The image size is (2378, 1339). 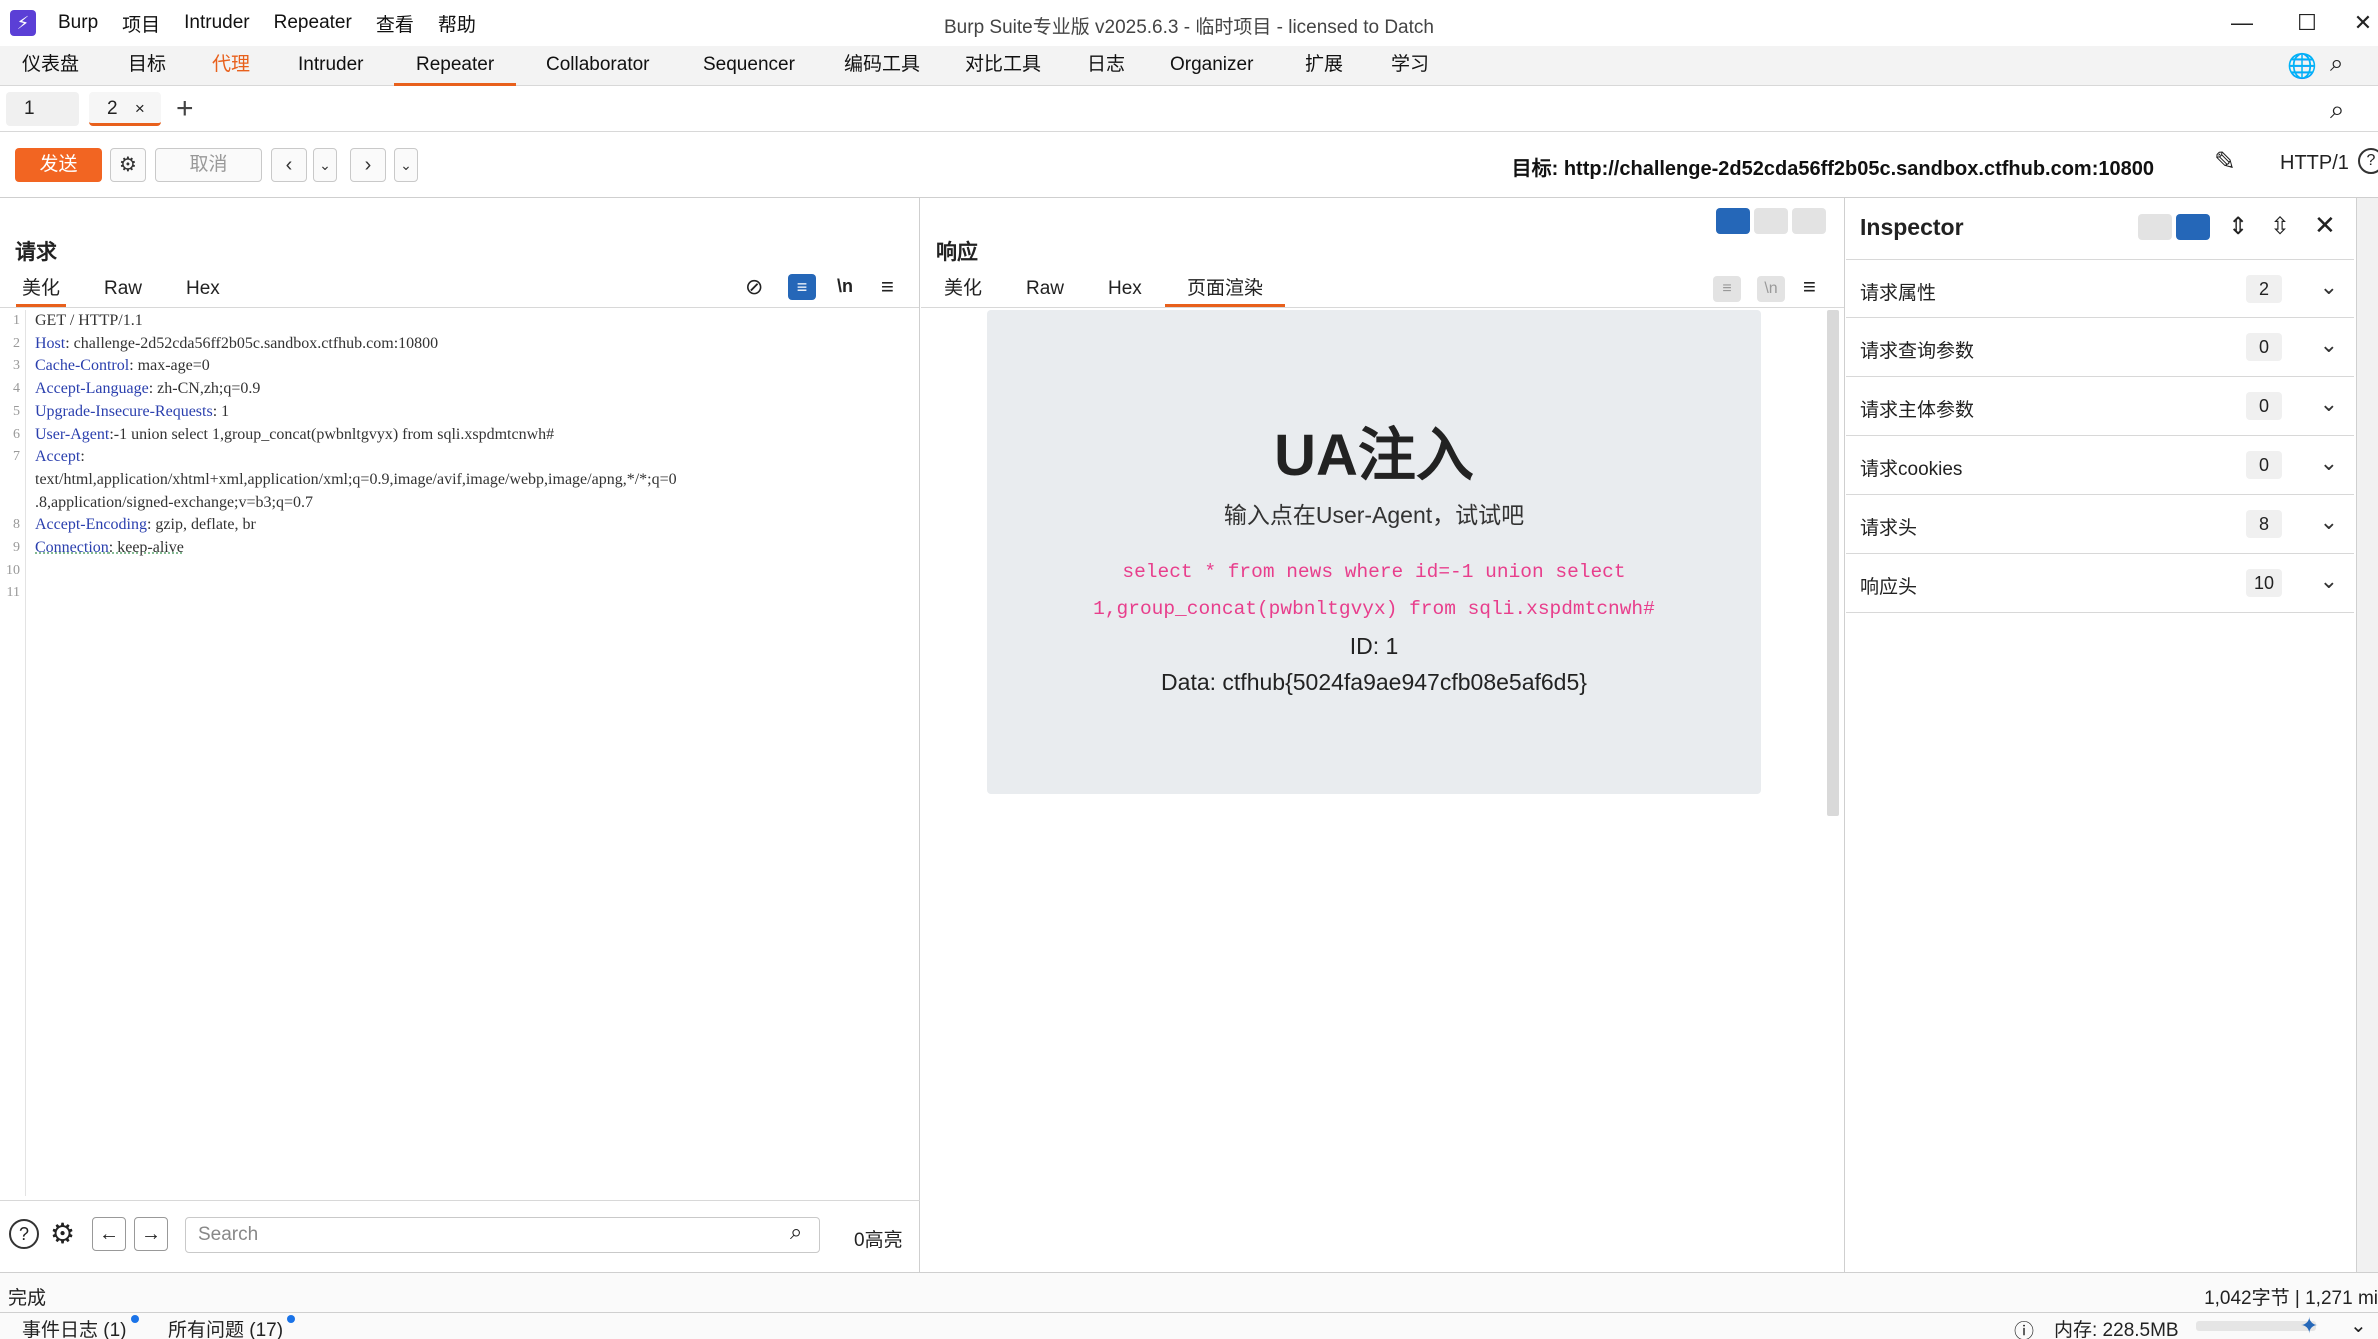 I want to click on settings-gear-icon: ⚙, so click(x=128, y=165).